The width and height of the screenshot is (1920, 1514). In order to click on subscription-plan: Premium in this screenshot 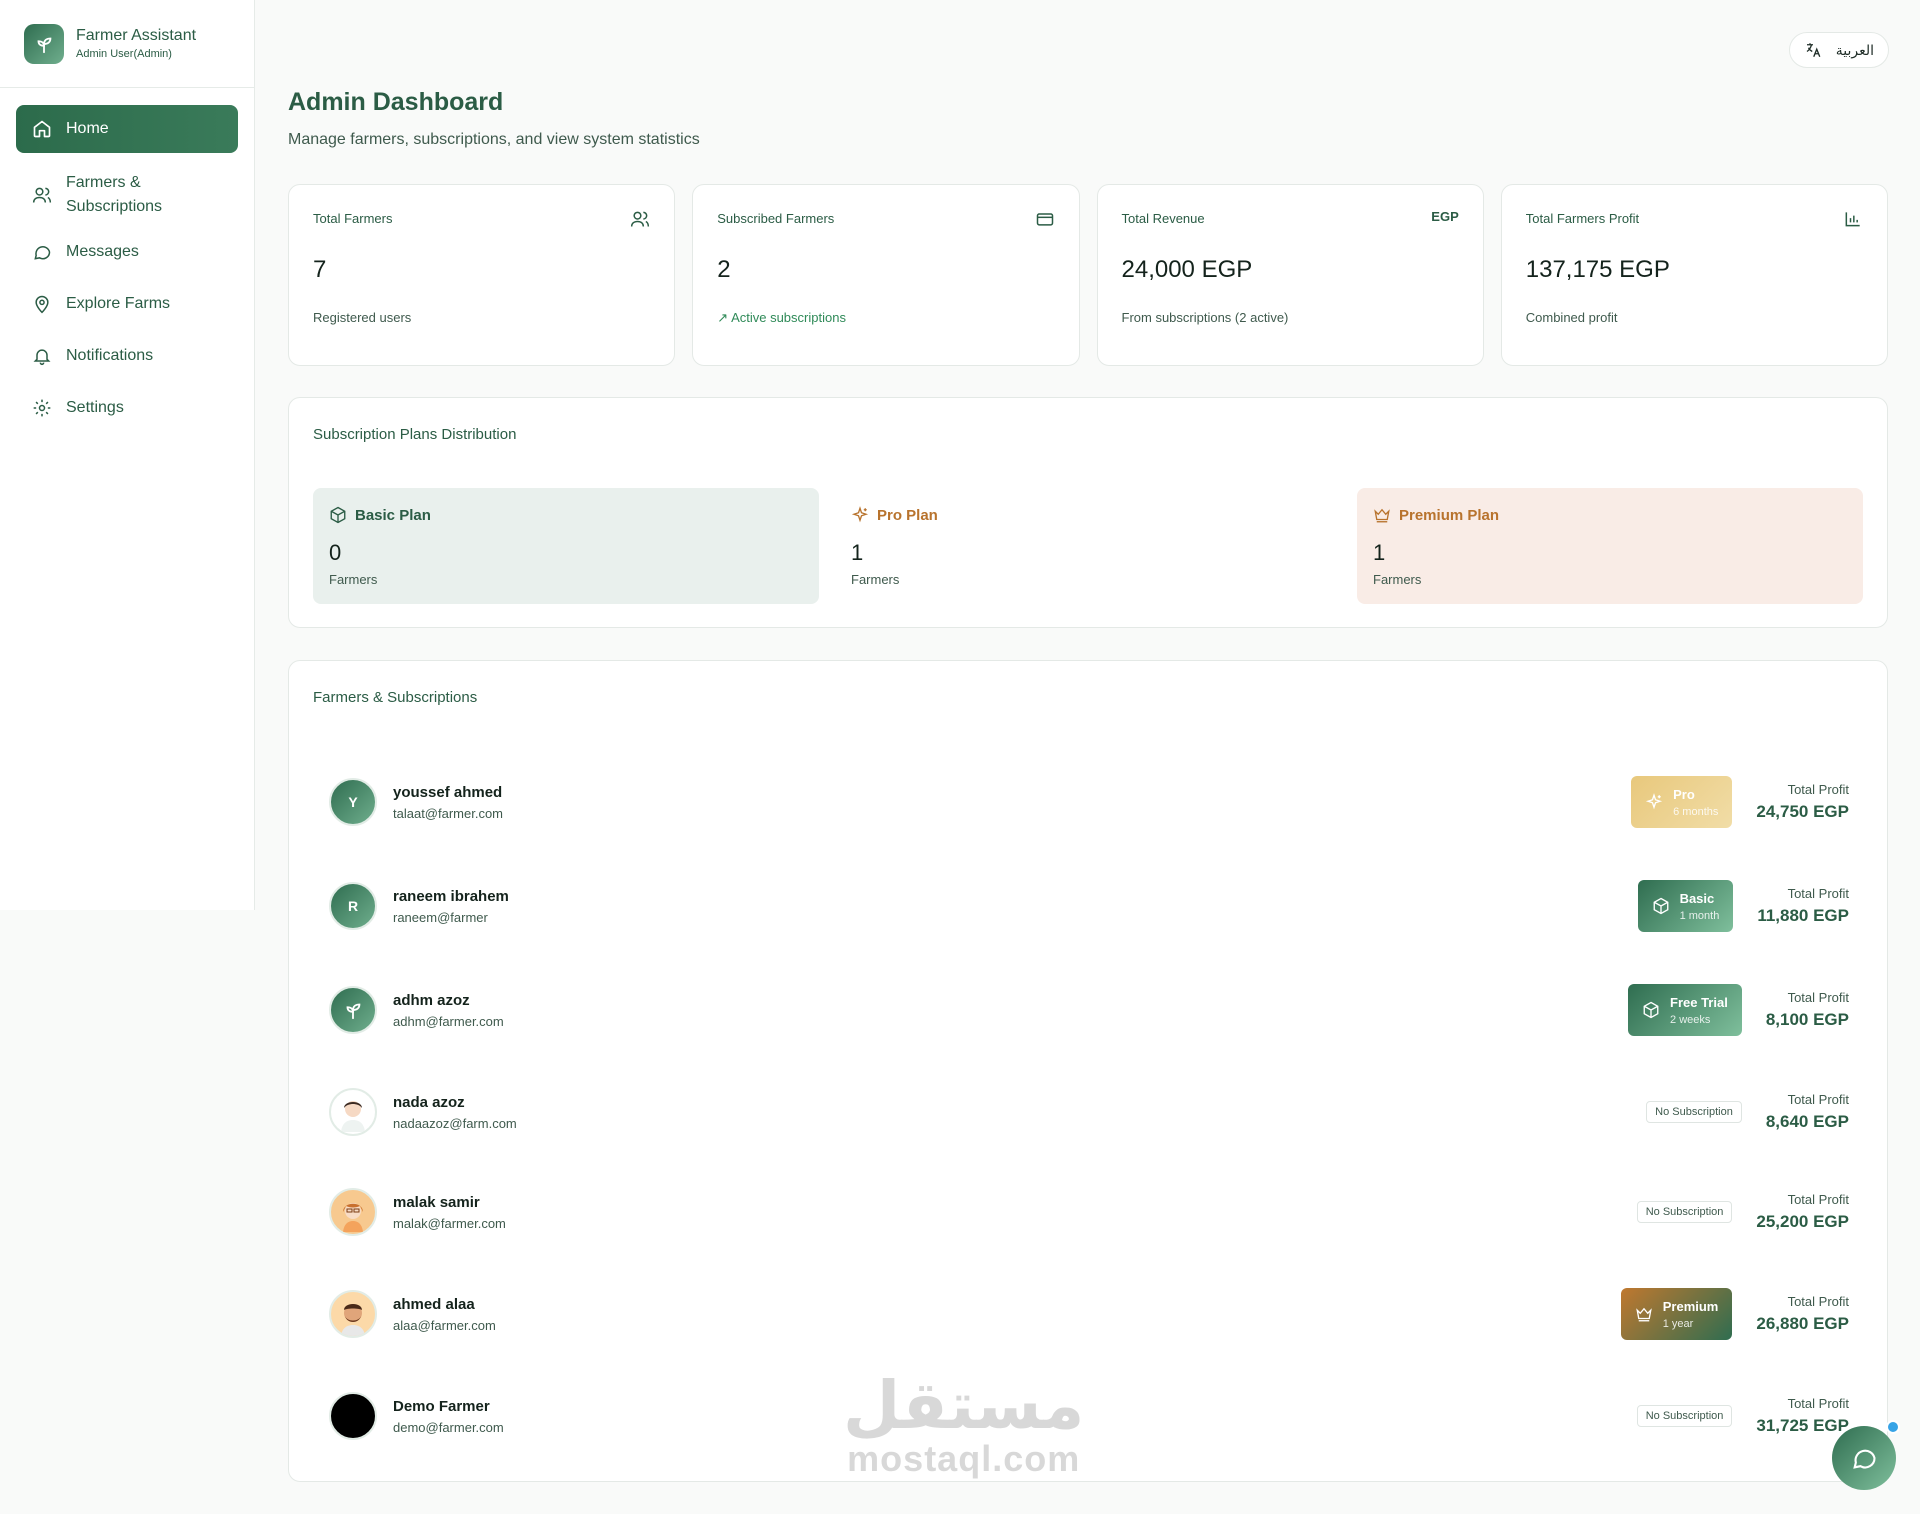, I will do `click(1690, 1306)`.